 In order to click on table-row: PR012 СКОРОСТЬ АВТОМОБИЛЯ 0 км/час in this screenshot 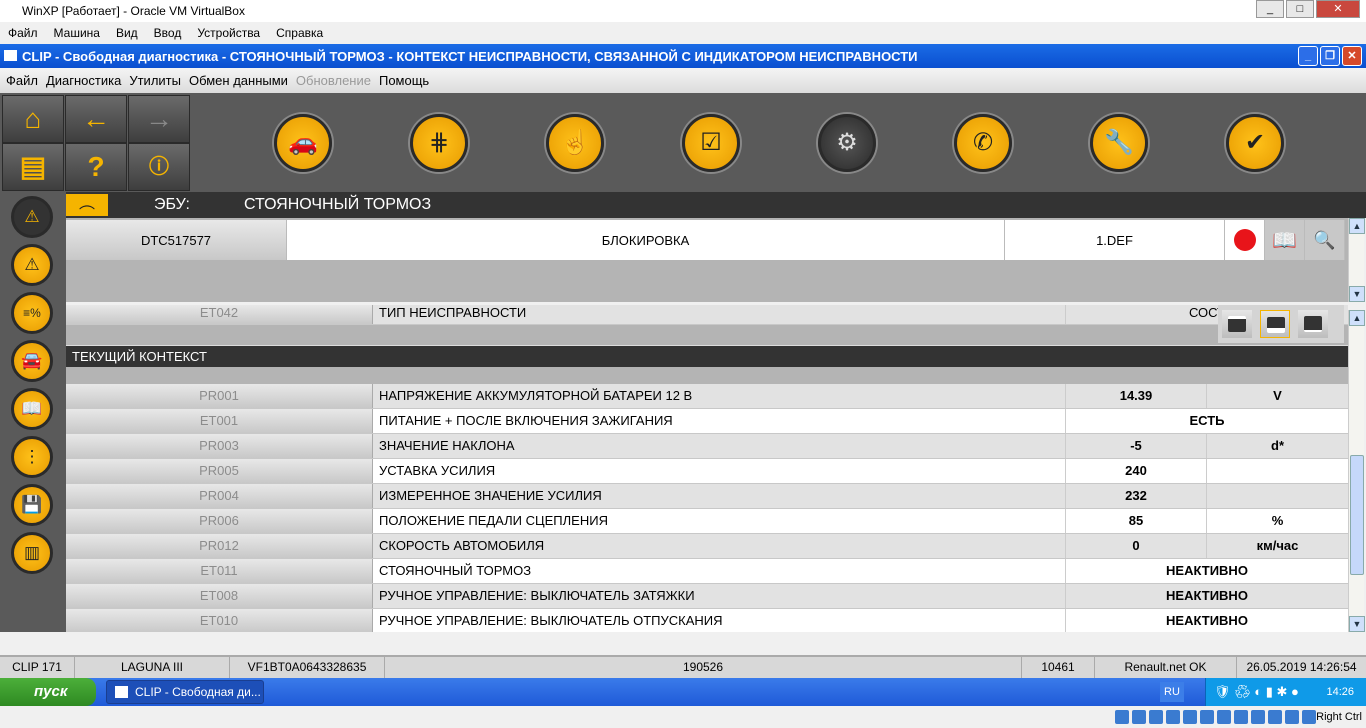, I will do `click(707, 546)`.